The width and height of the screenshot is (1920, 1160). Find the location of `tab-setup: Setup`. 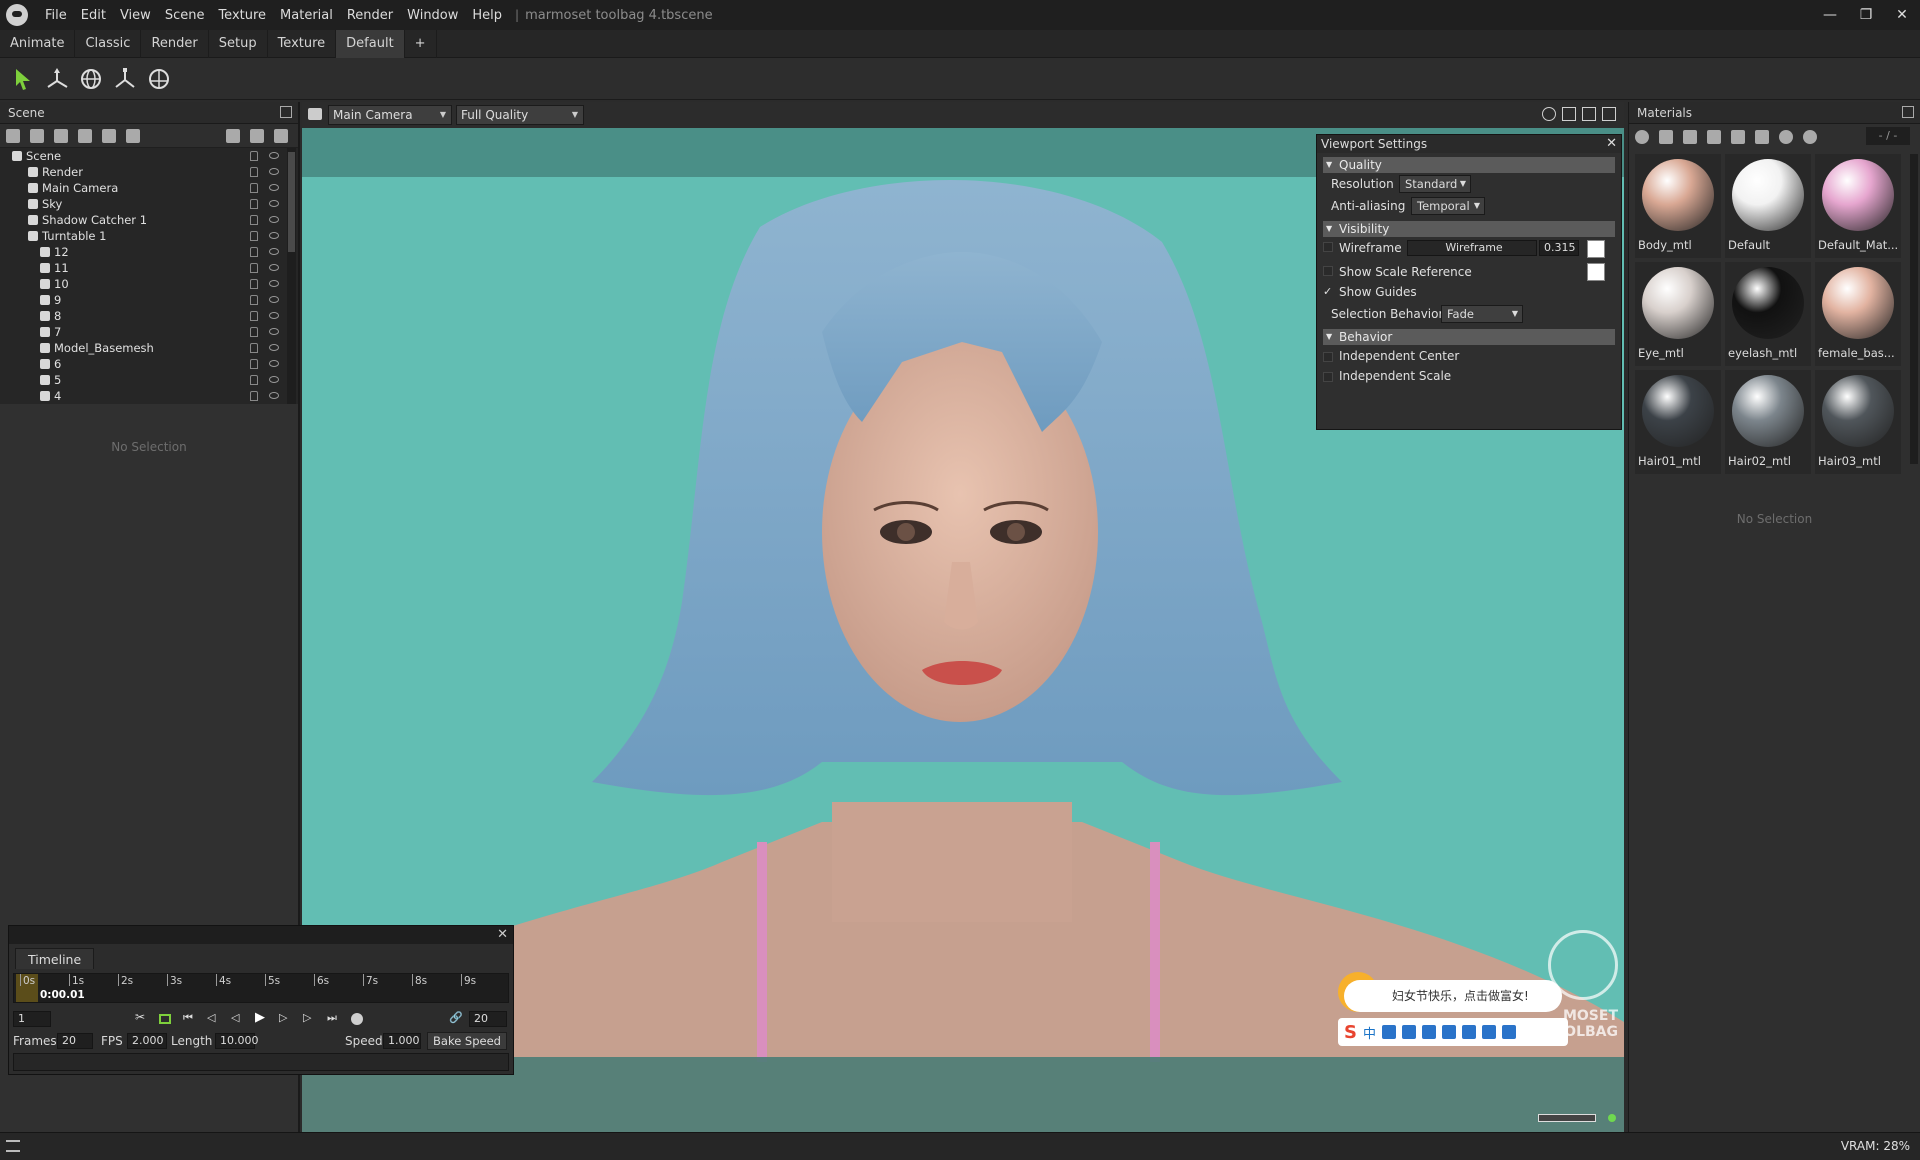

tab-setup: Setup is located at coordinates (238, 43).